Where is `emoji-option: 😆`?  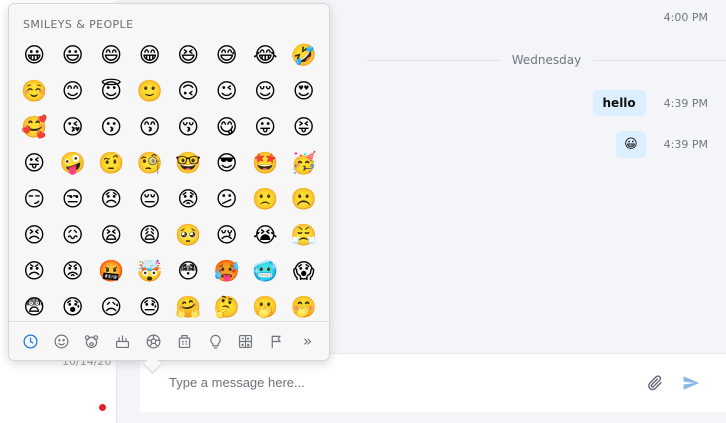 emoji-option: 😆 is located at coordinates (188, 55).